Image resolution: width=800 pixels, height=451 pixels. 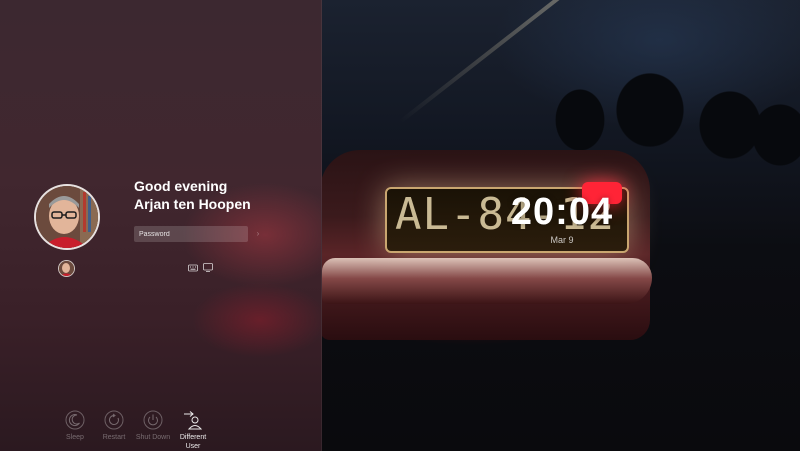 I want to click on switch-user-icon, so click(x=193, y=420).